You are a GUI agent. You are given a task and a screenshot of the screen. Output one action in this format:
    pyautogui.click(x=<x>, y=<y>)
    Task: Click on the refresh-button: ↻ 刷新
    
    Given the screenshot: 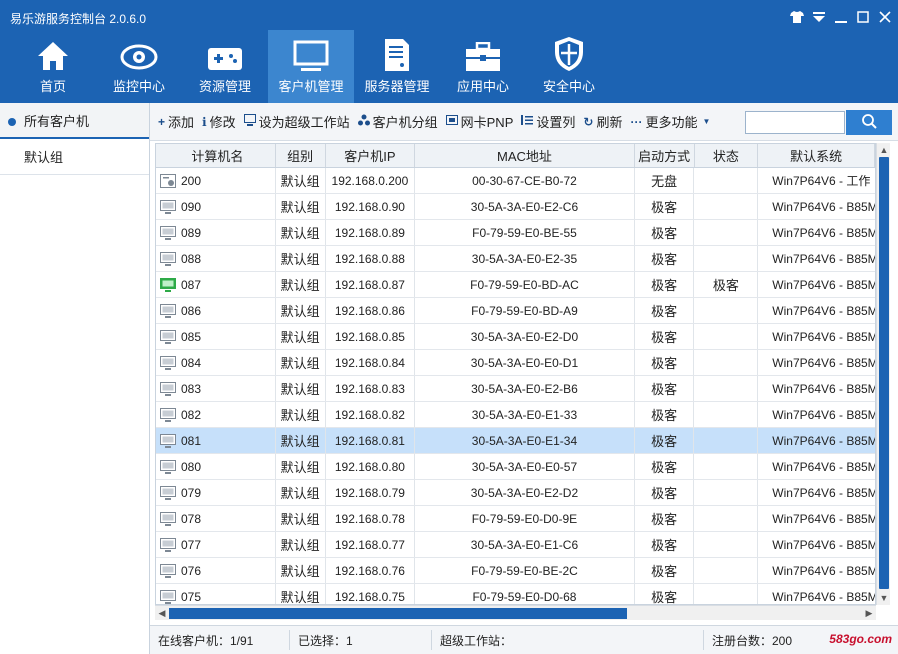 What is the action you would take?
    pyautogui.click(x=602, y=121)
    